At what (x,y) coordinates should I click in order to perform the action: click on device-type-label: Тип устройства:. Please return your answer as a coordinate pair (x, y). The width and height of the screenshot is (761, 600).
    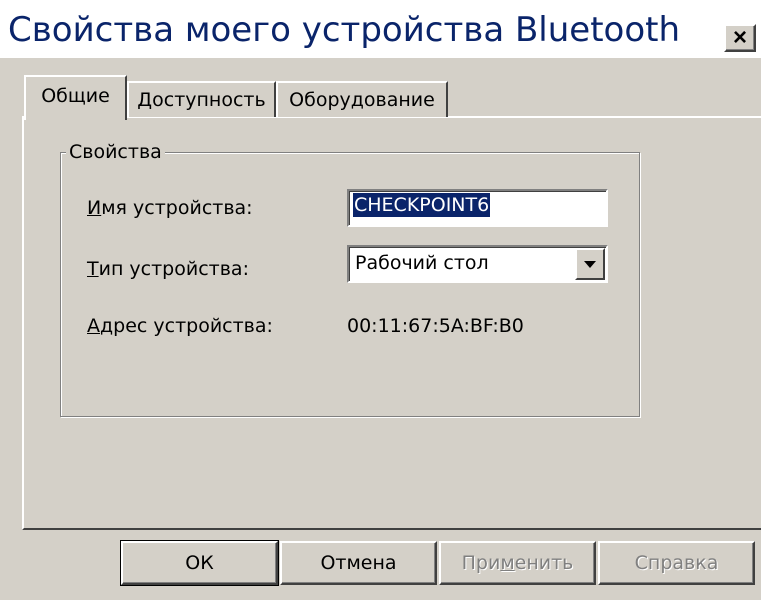
    Looking at the image, I should click on (168, 269).